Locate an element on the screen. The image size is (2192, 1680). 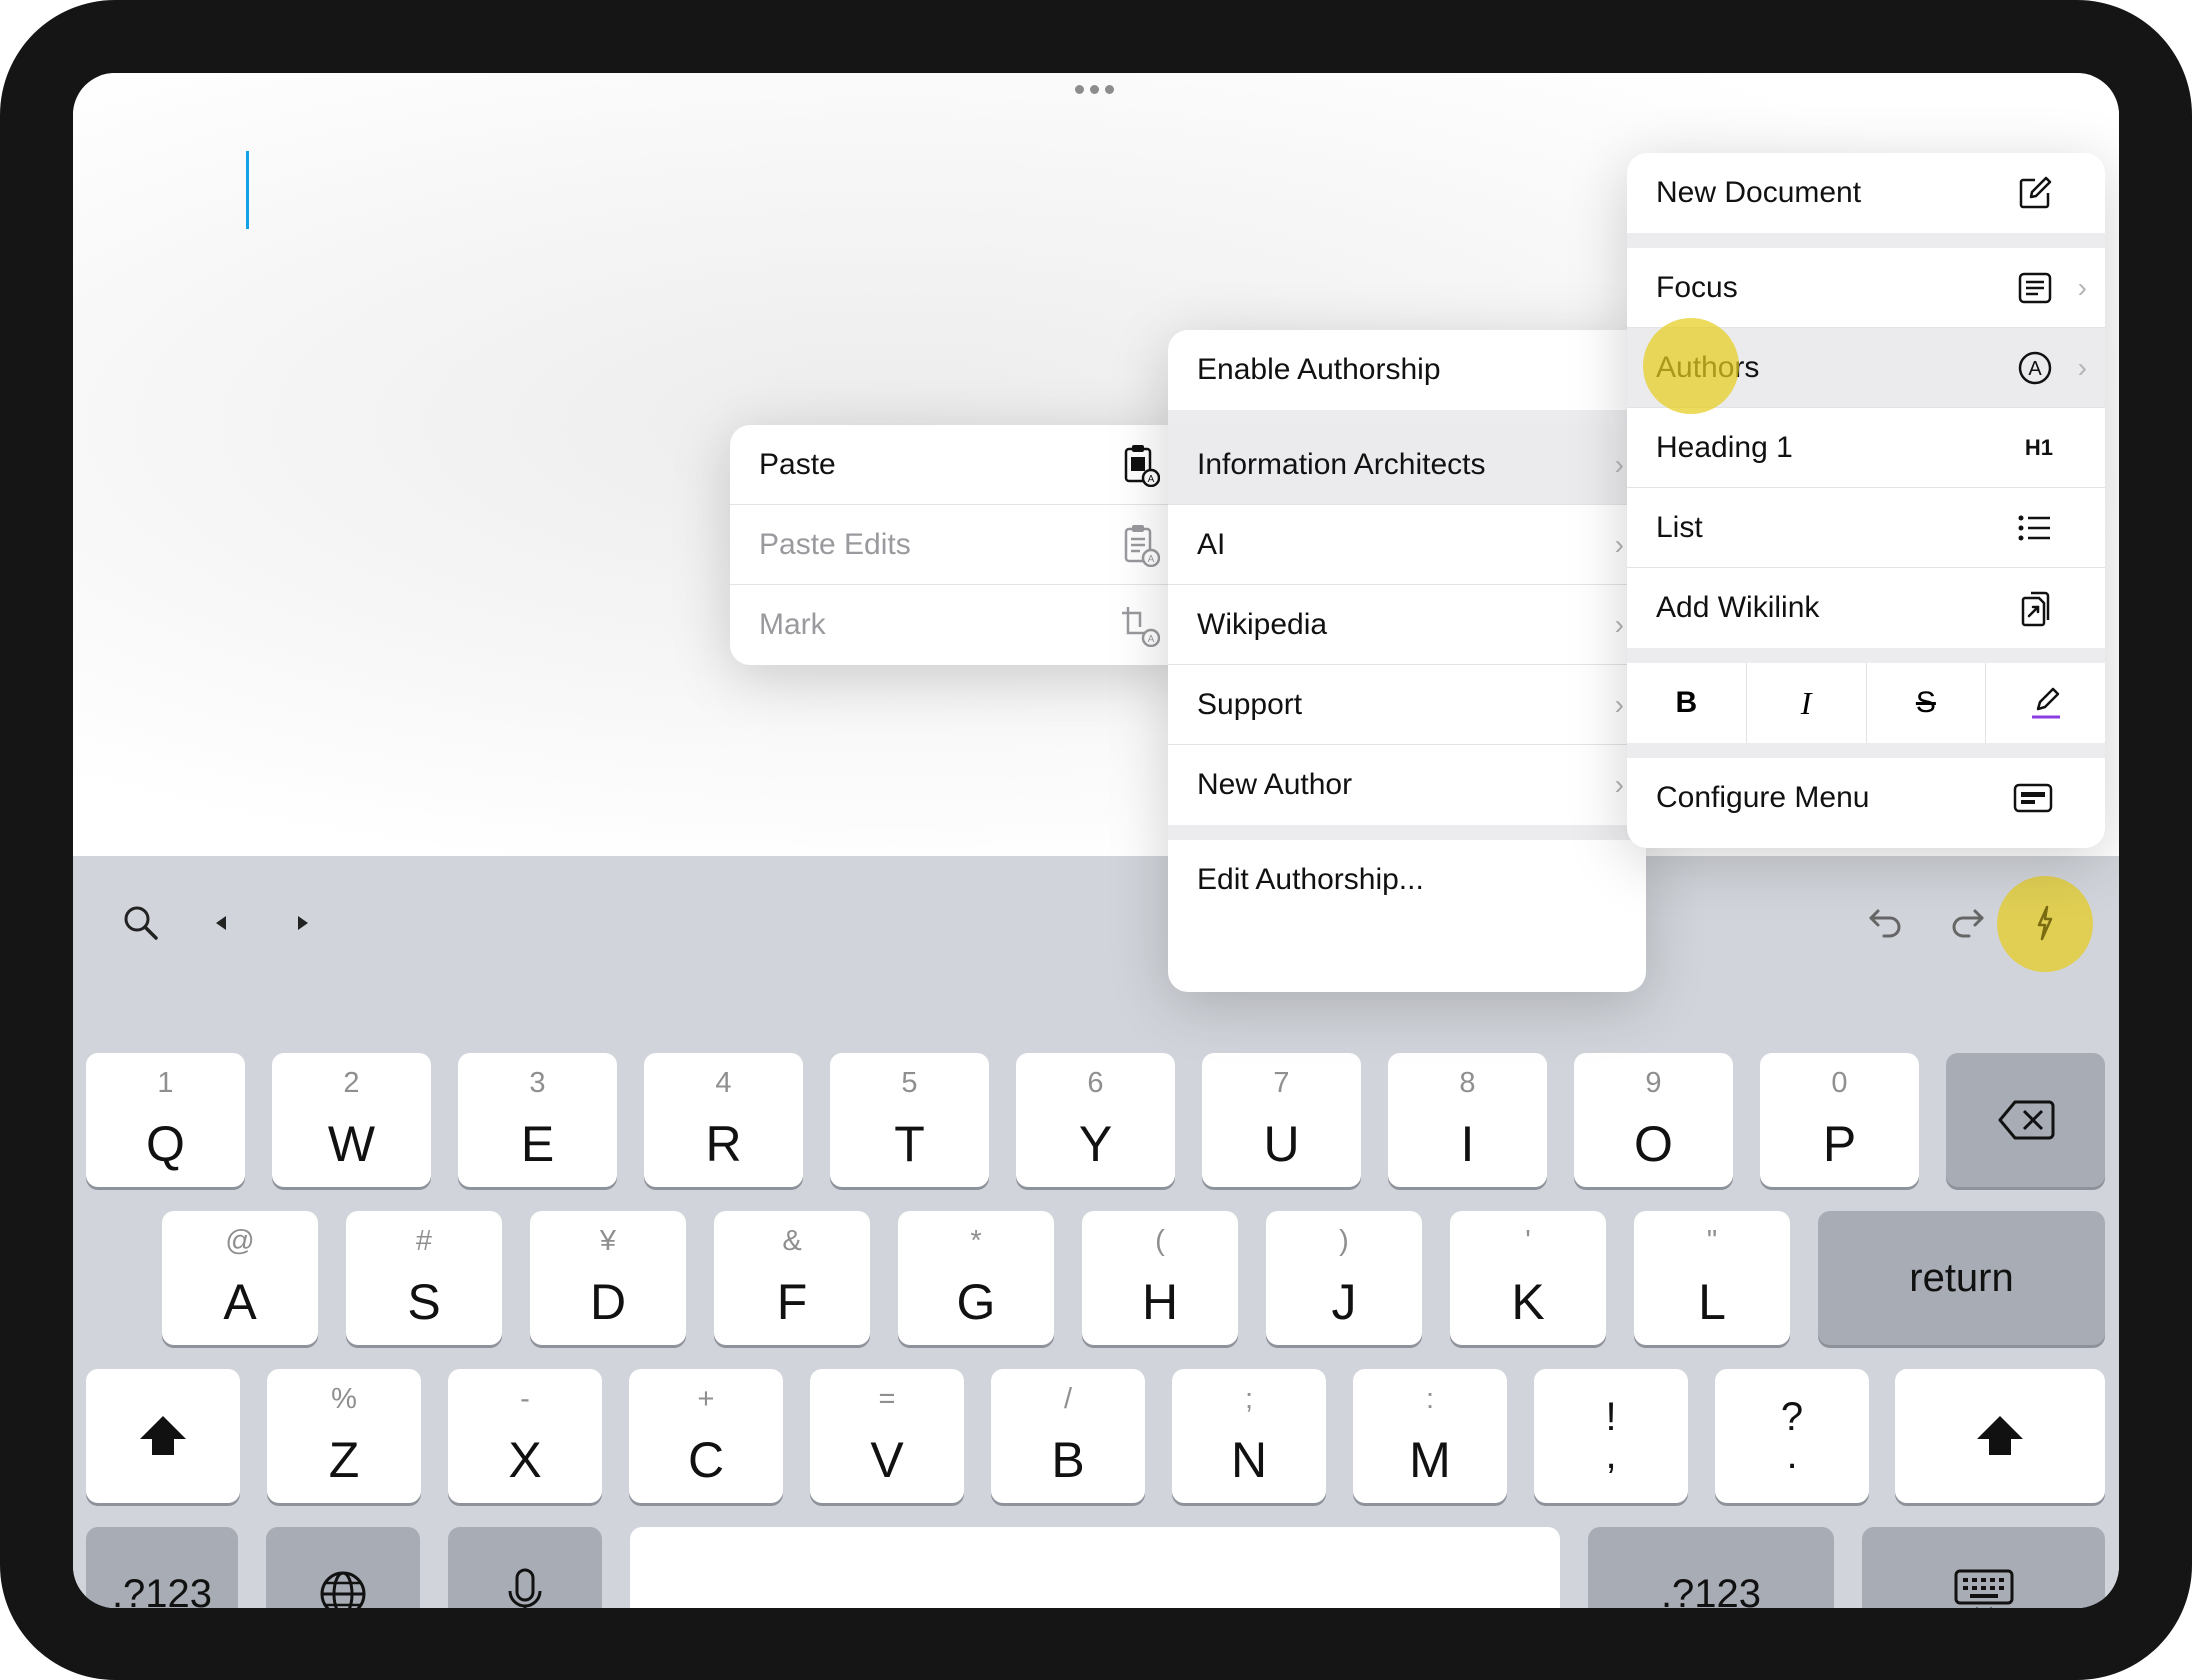
bold-button: B is located at coordinates (1687, 703).